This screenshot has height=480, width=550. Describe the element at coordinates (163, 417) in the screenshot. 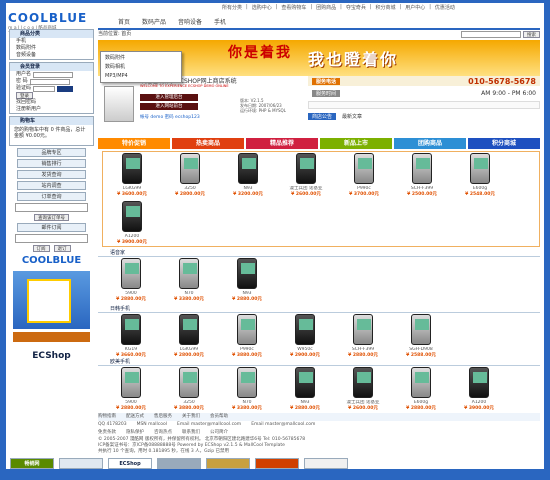

I see `footer-link: 售后服务` at that location.